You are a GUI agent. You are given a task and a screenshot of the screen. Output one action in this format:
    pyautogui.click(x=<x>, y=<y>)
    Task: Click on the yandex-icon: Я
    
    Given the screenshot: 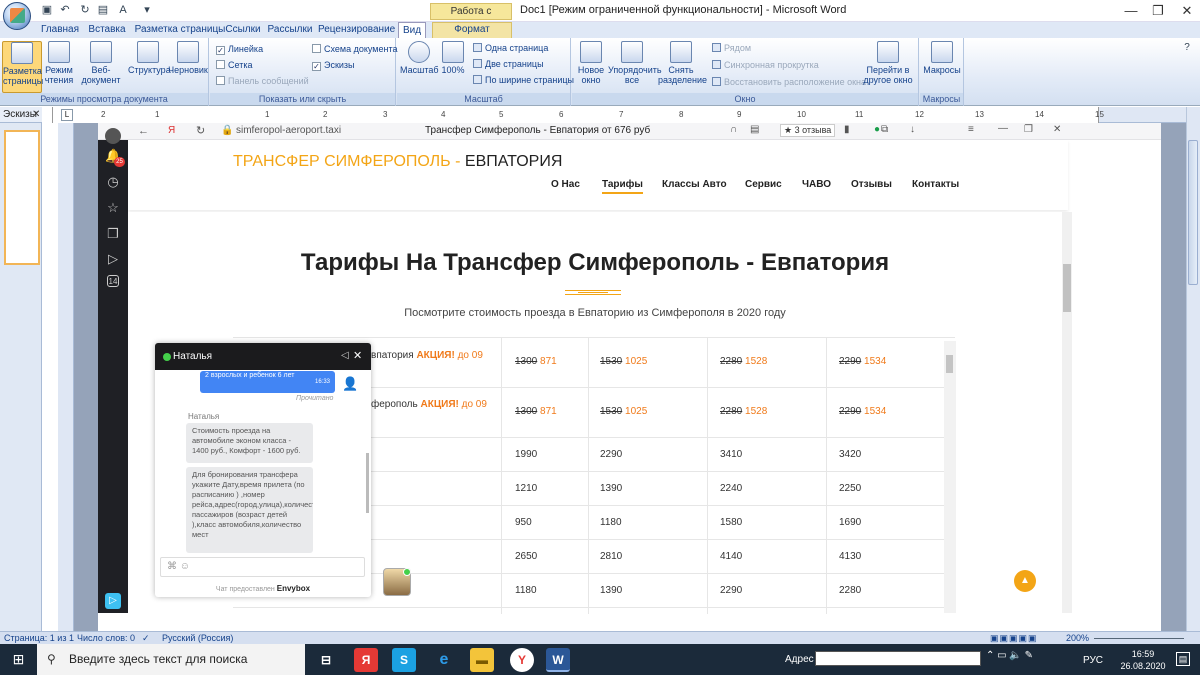 What is the action you would take?
    pyautogui.click(x=171, y=130)
    